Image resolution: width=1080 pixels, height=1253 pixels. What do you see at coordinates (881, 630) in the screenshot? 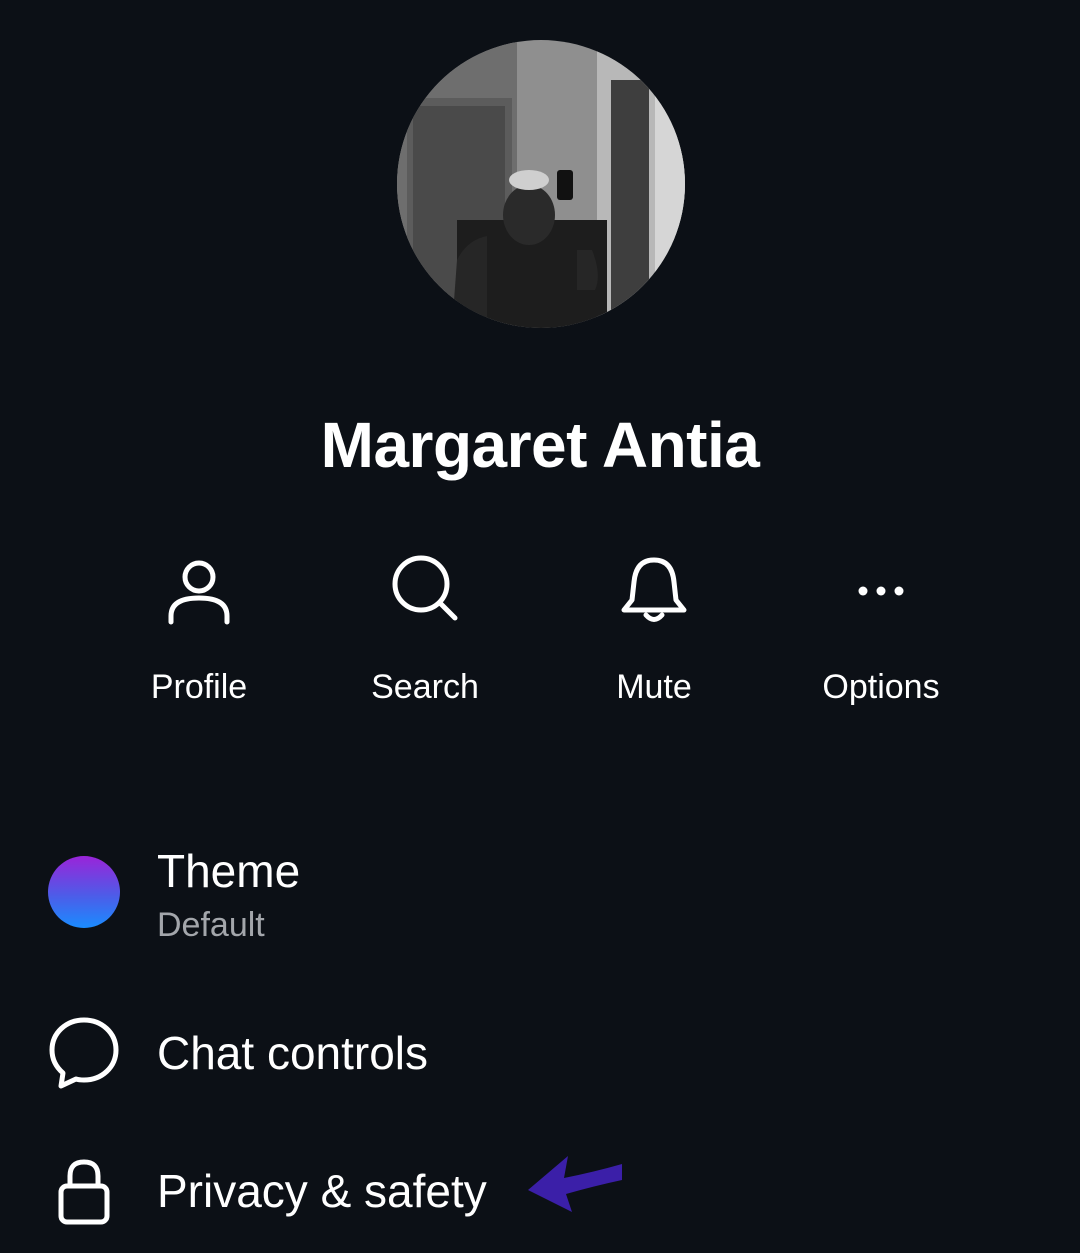
I see `options-button: Options` at bounding box center [881, 630].